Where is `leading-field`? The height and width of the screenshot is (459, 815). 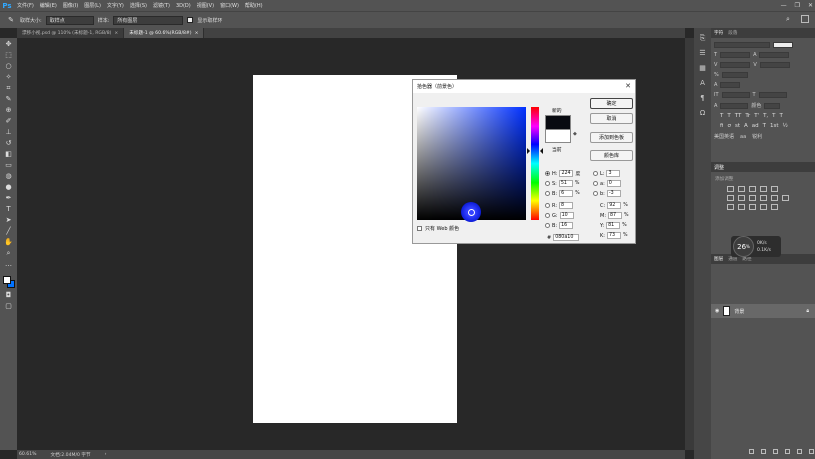 leading-field is located at coordinates (774, 55).